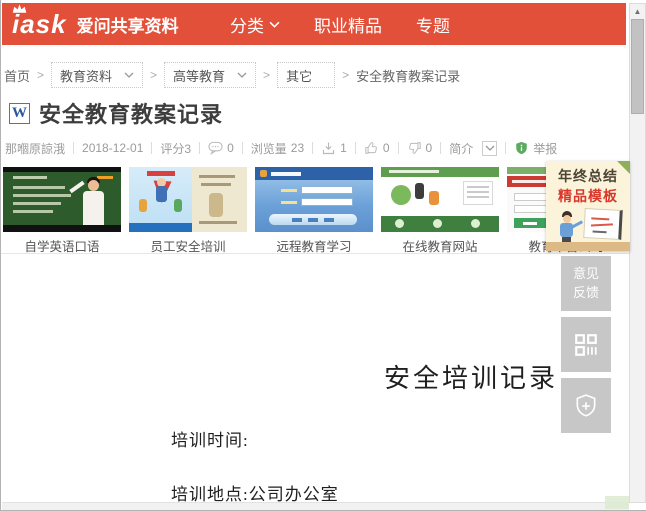 This screenshot has width=646, height=511. I want to click on related-item-safety-training: 员工安全培训, so click(188, 211).